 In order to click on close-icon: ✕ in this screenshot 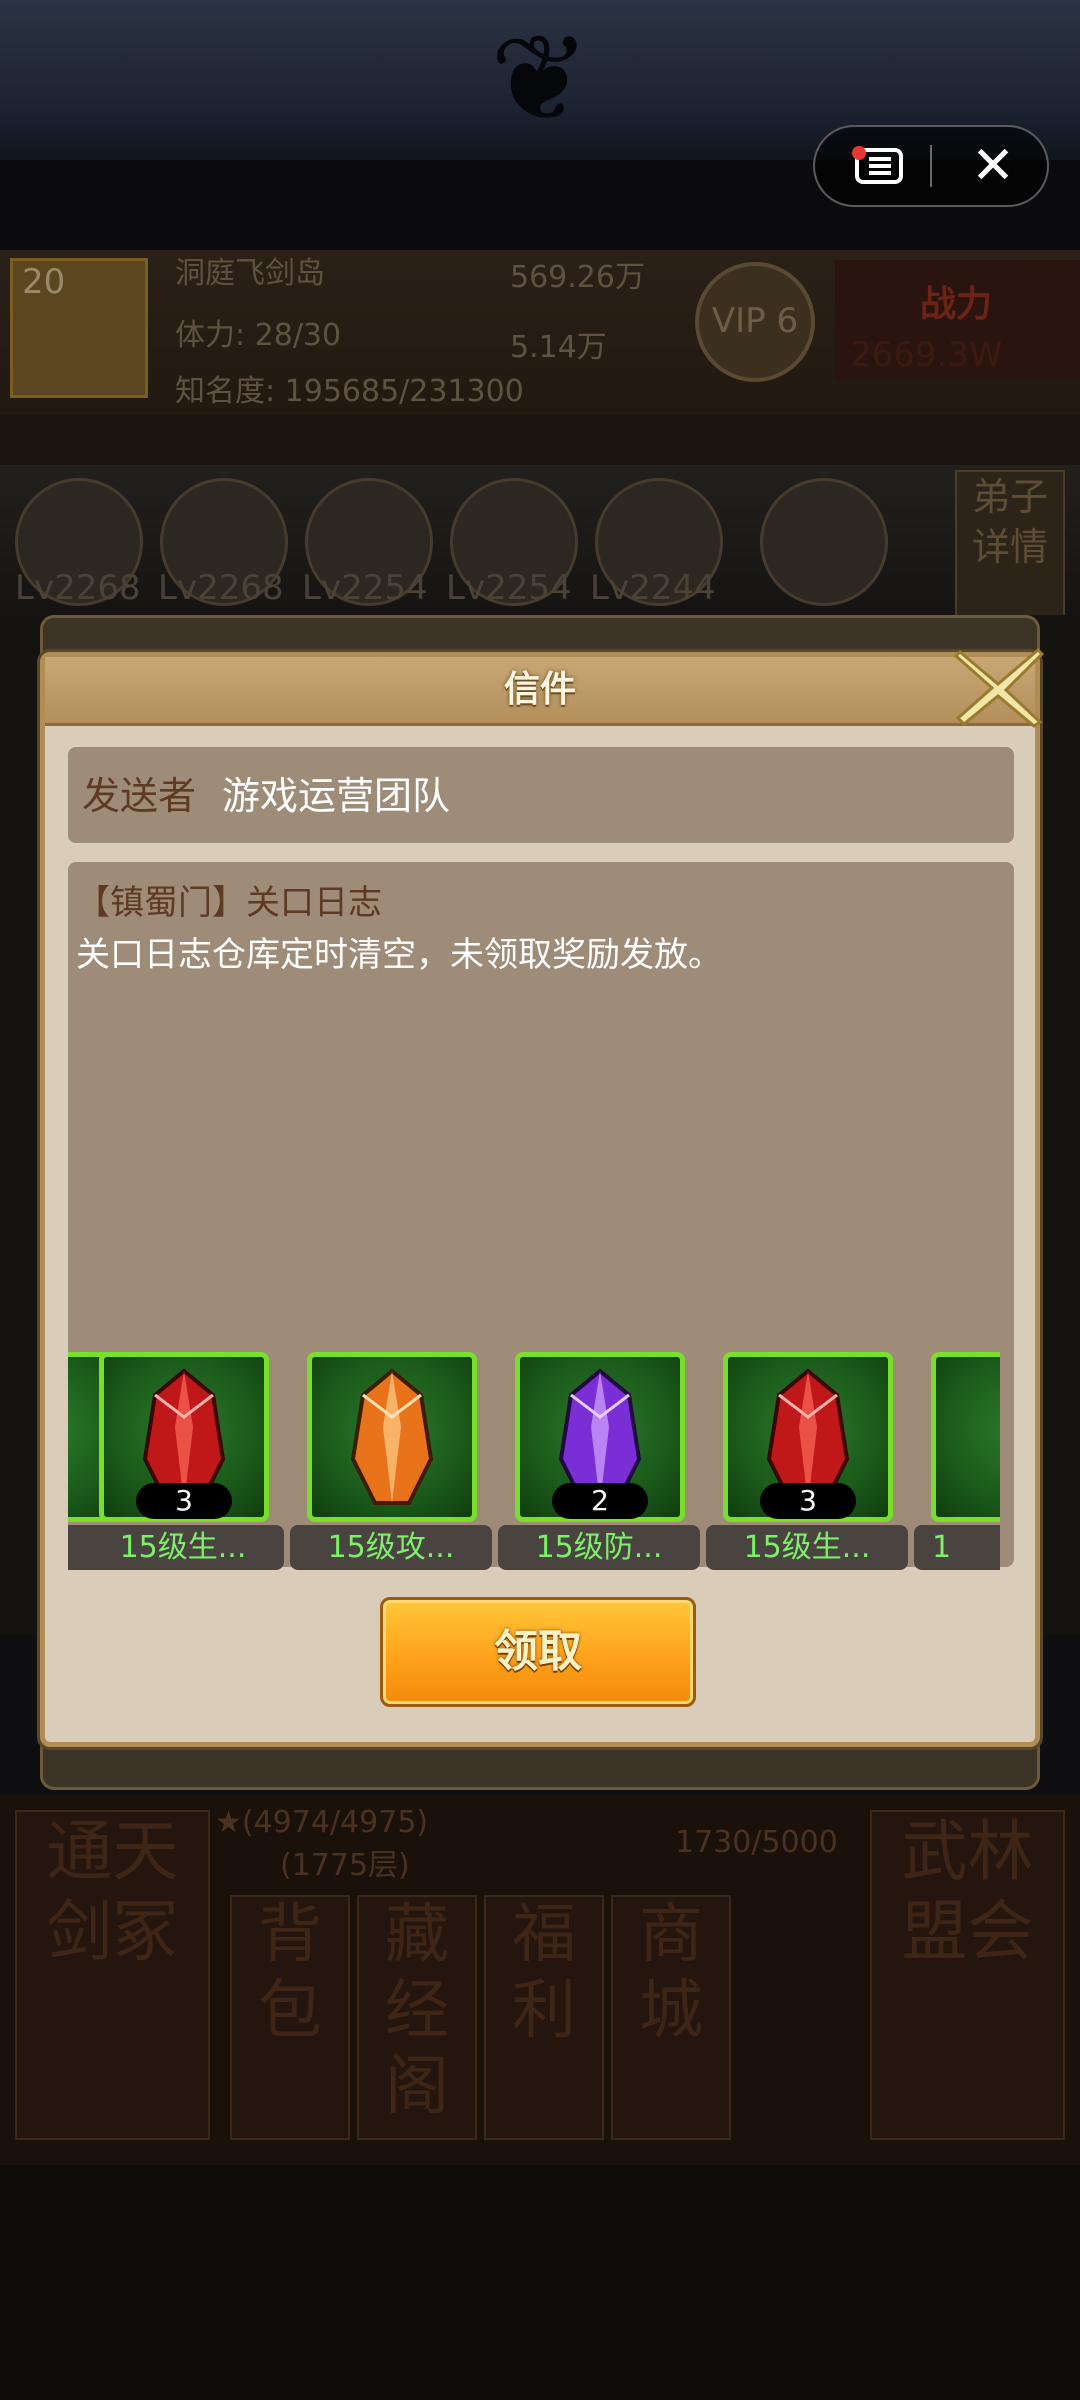, I will do `click(993, 166)`.